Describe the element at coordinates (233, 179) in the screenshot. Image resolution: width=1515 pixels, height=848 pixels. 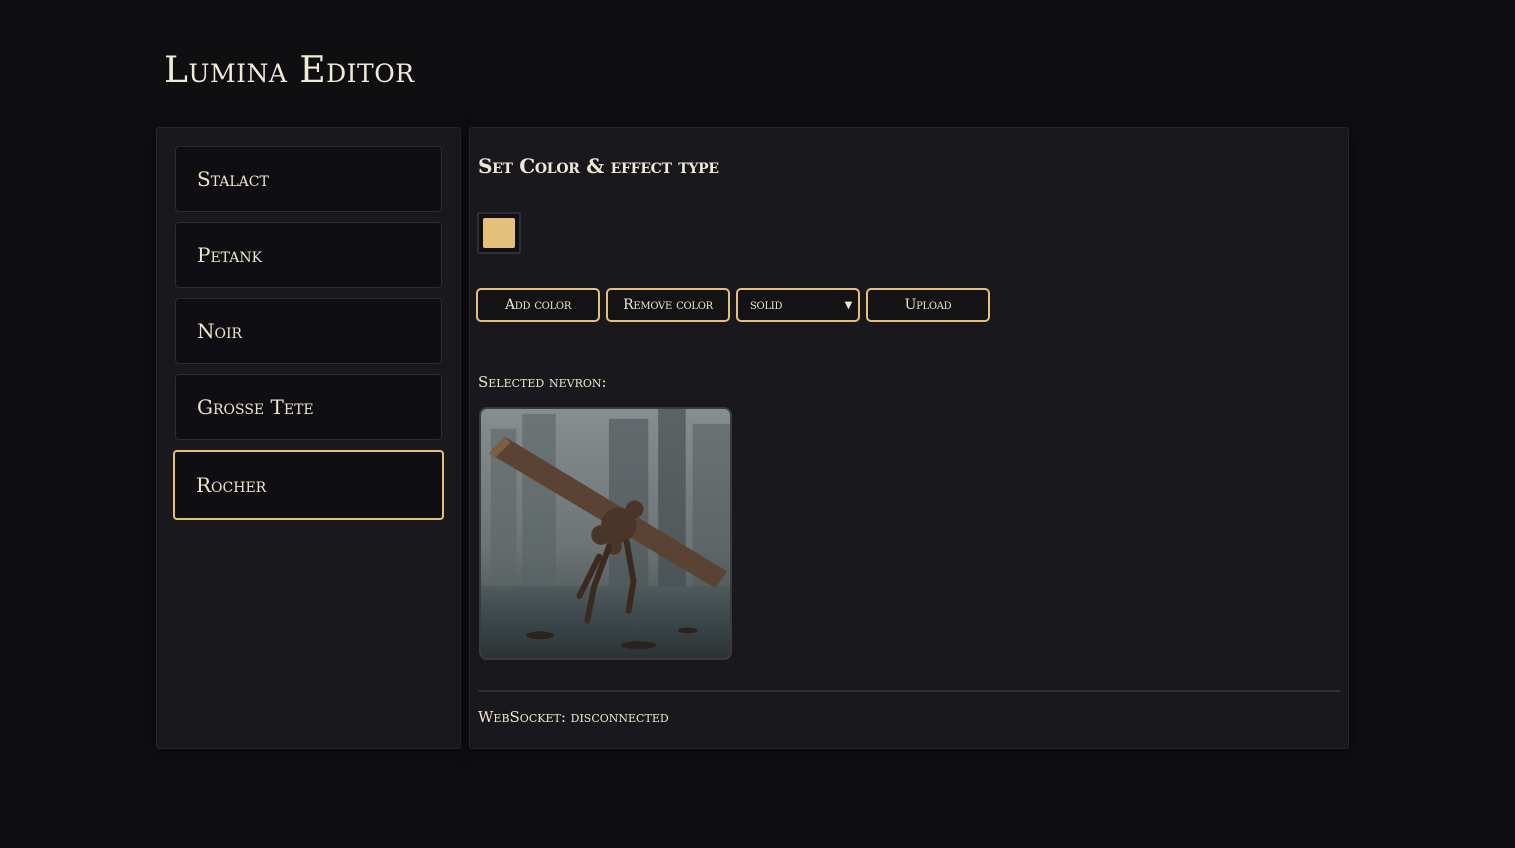
I see `sidebar-item-label: Stalact` at that location.